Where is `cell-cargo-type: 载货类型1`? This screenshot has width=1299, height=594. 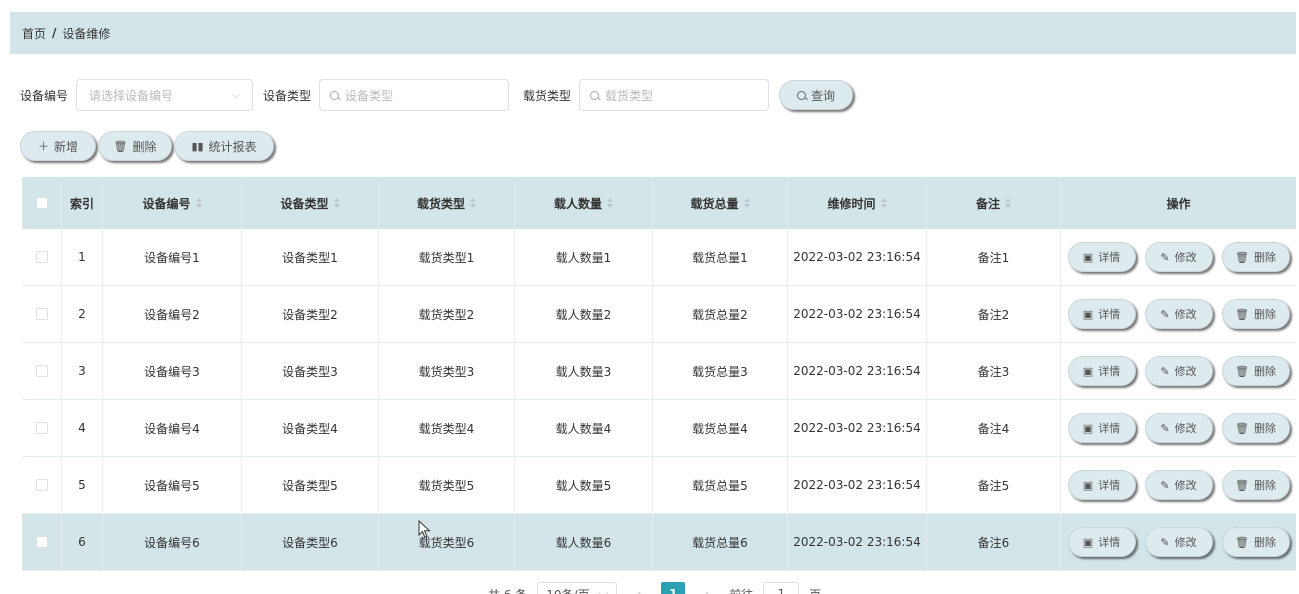
cell-cargo-type: 载货类型1 is located at coordinates (447, 257).